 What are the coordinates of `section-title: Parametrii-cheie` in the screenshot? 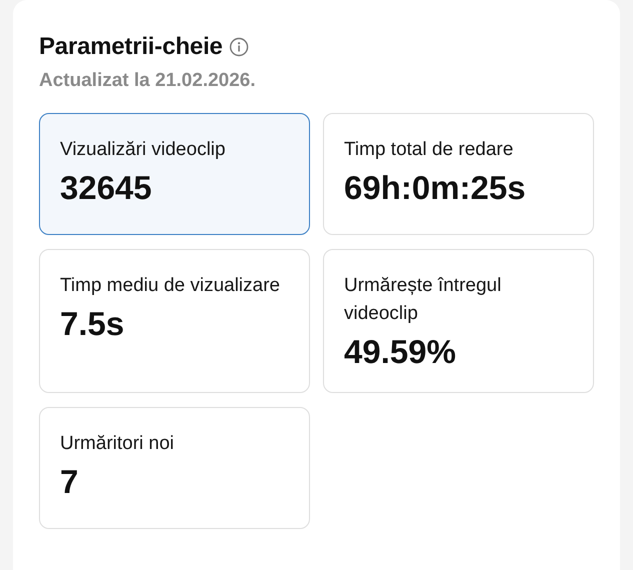 It's located at (131, 47).